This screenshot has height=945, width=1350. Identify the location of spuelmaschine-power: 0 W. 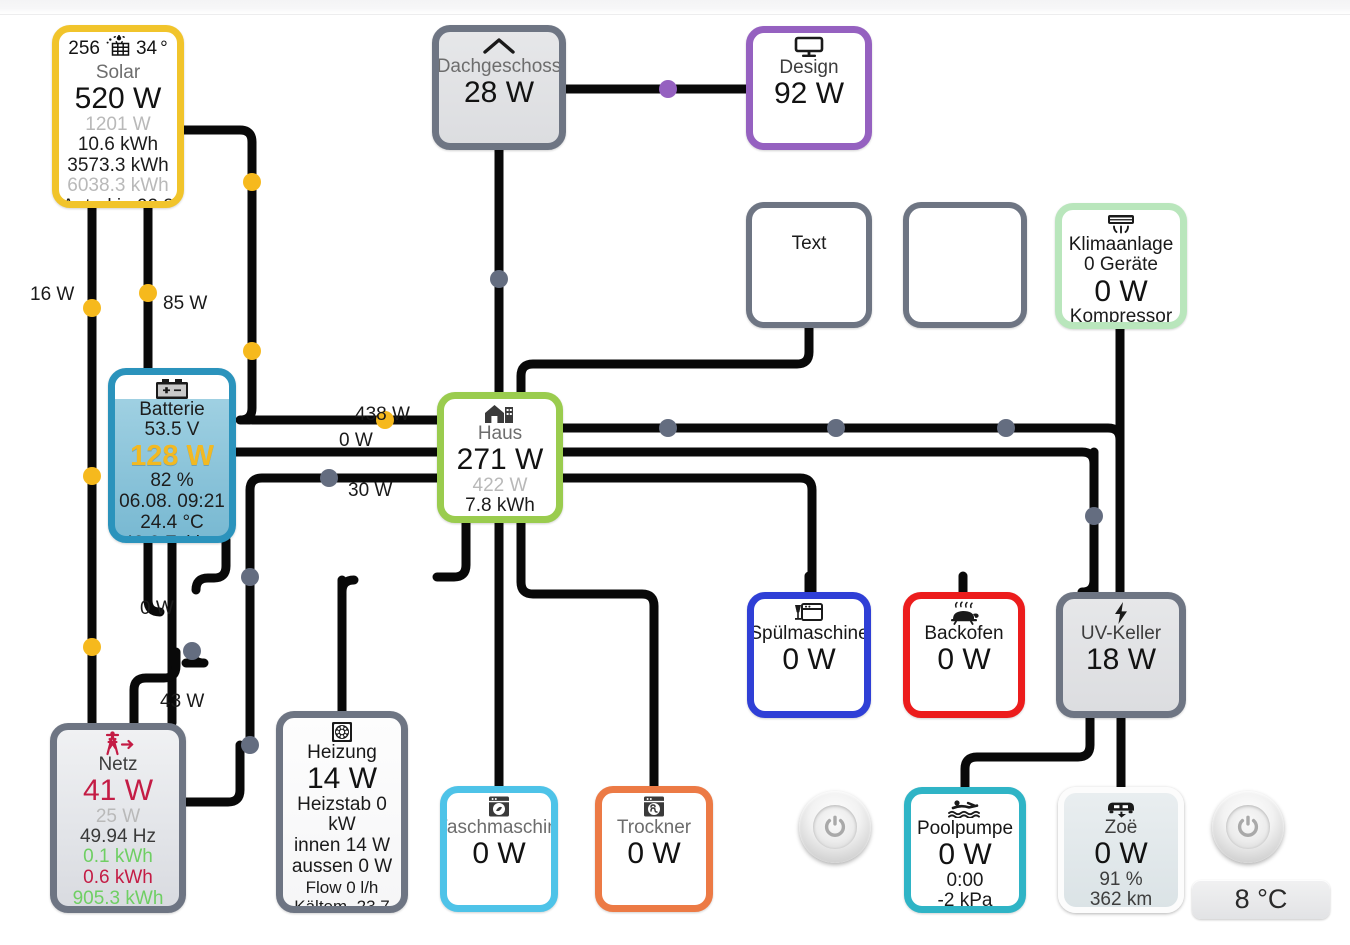
(809, 659).